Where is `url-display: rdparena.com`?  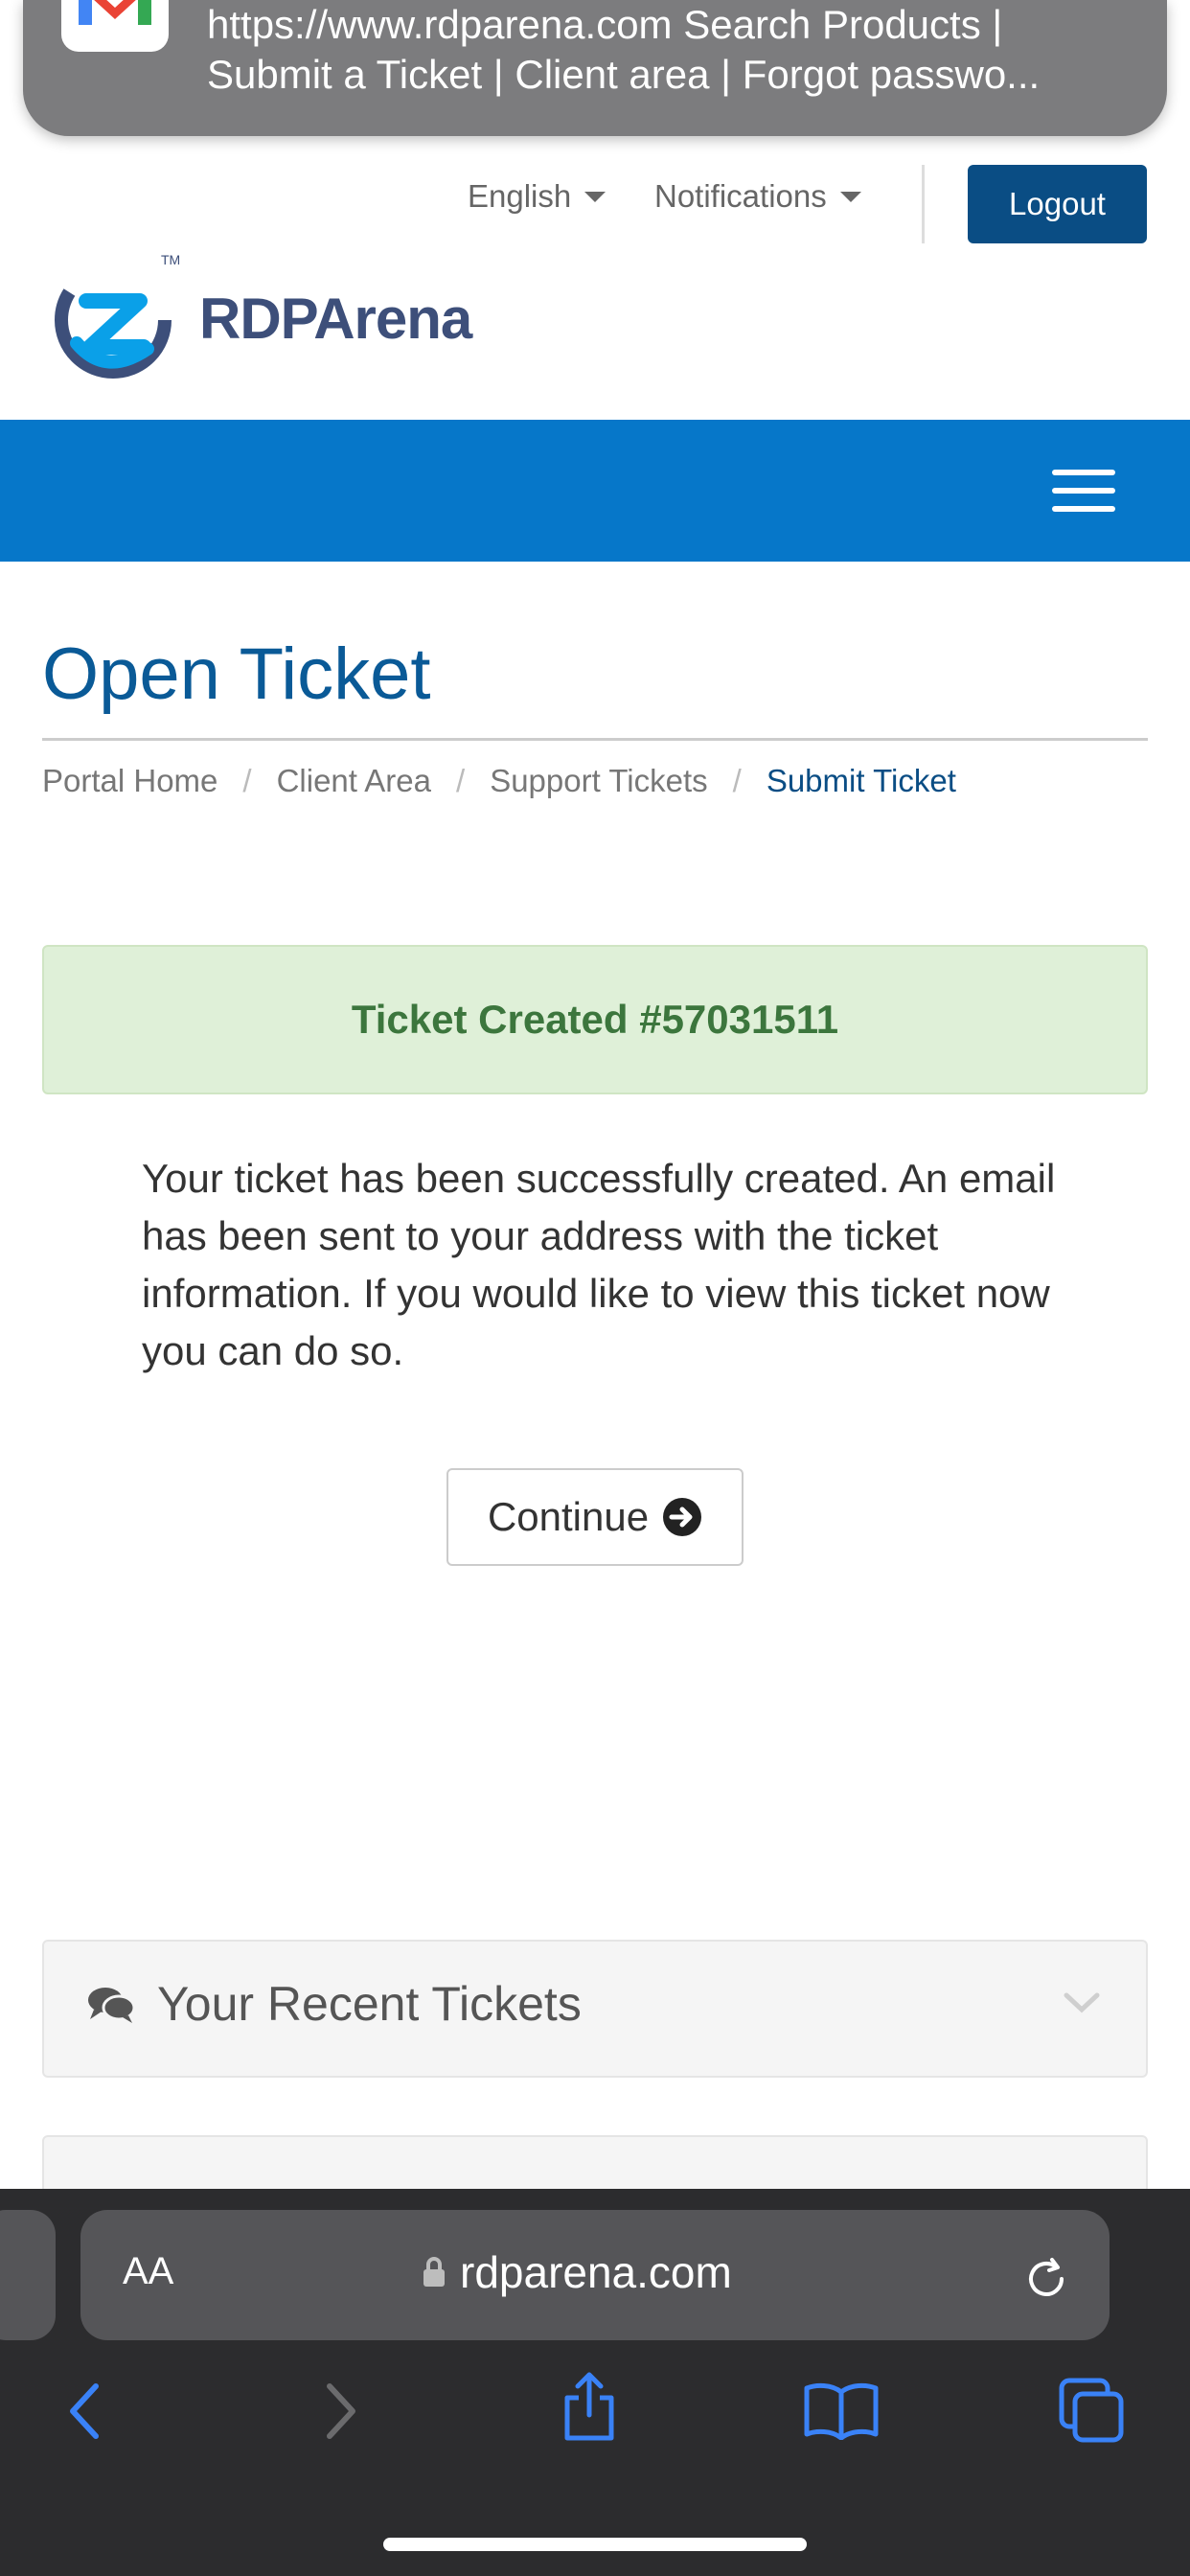 url-display: rdparena.com is located at coordinates (577, 2272).